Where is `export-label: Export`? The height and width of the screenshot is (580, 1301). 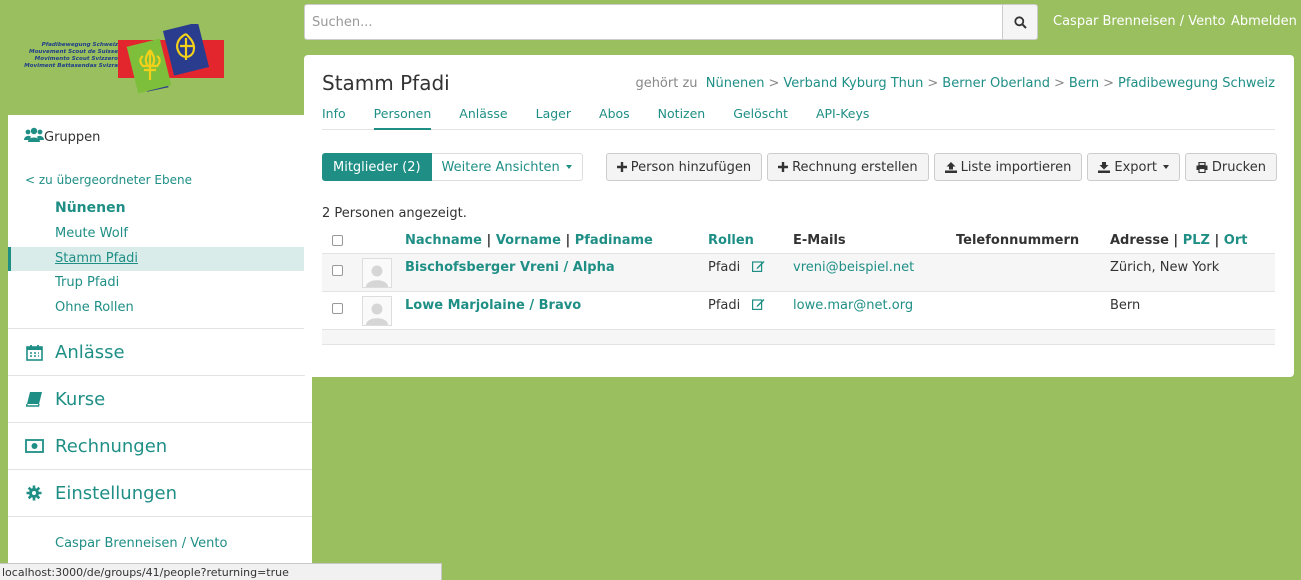 export-label: Export is located at coordinates (1135, 167).